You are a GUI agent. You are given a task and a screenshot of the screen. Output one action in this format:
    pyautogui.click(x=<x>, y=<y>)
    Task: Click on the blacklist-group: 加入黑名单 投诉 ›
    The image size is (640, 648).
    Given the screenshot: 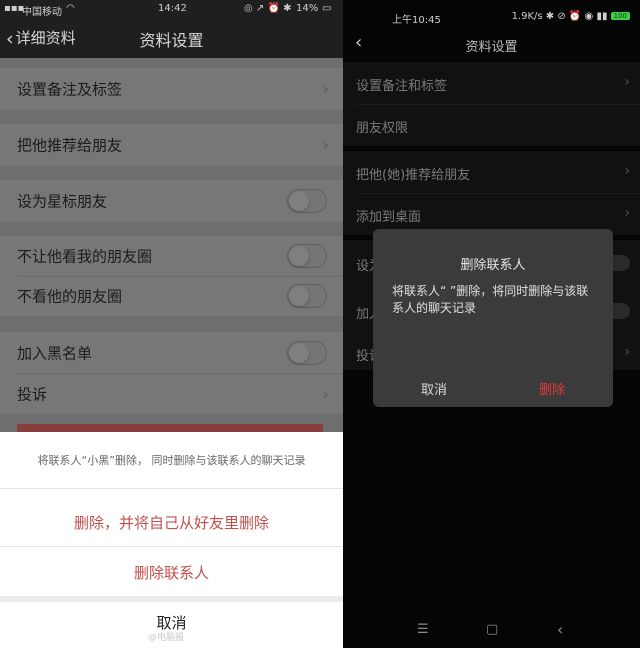 What is the action you would take?
    pyautogui.click(x=171, y=373)
    